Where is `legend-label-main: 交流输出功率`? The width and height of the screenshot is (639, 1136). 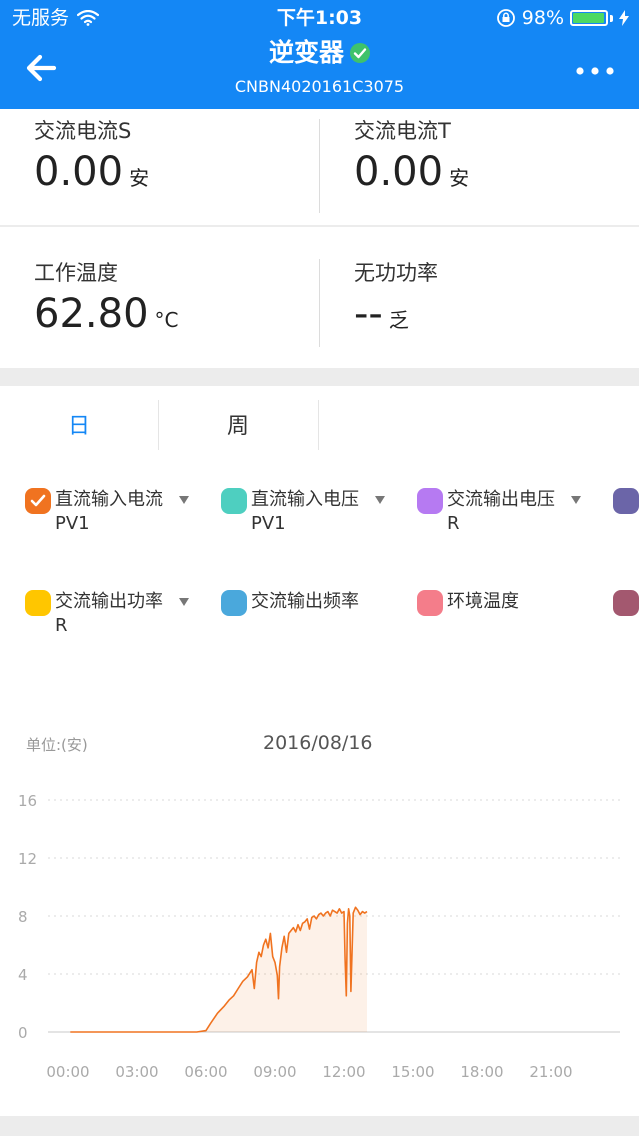
legend-label-main: 交流输出功率 is located at coordinates (109, 601).